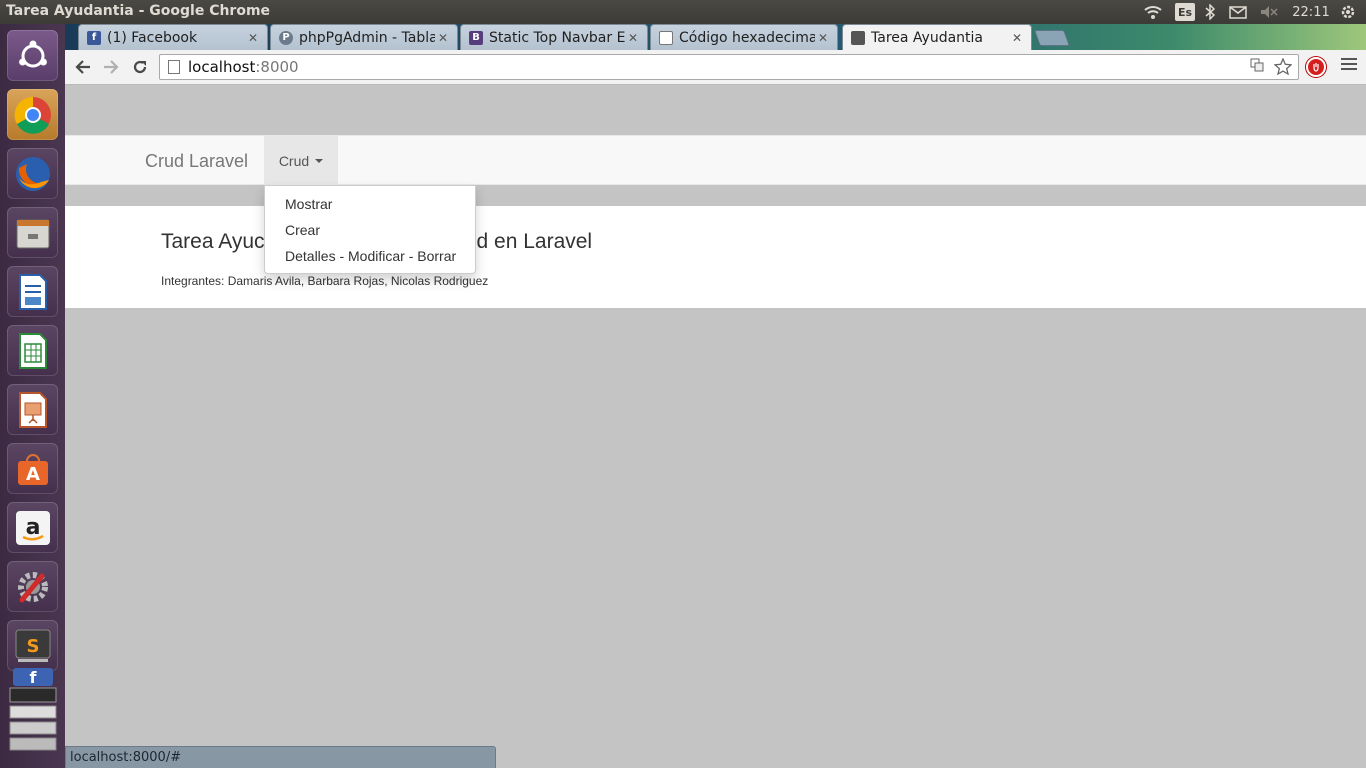 Image resolution: width=1366 pixels, height=768 pixels. I want to click on elephant-favicon-icon: P, so click(286, 37).